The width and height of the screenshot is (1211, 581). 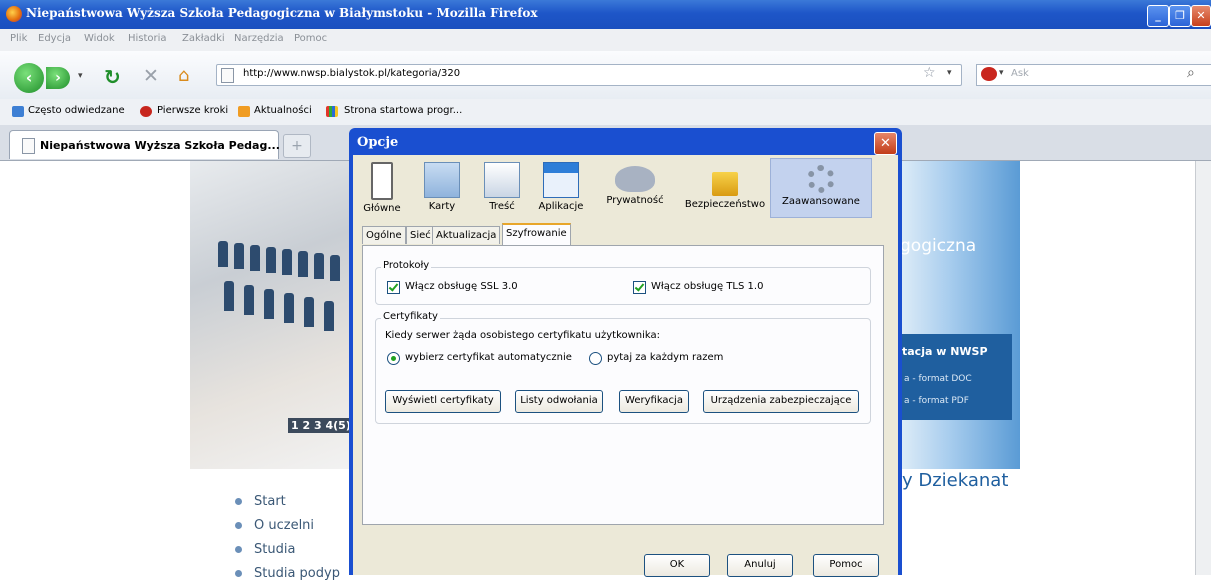 I want to click on nav-start: Start, so click(x=260, y=501).